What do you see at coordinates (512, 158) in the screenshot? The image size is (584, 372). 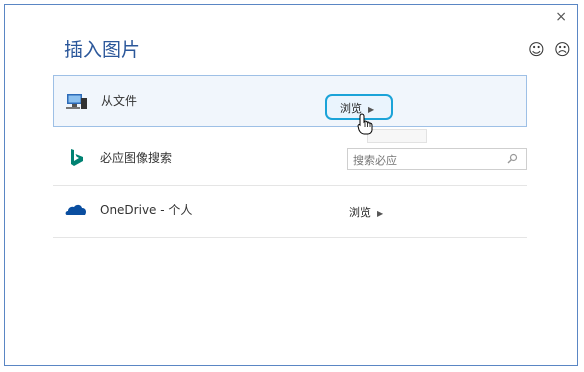 I see `search-icon` at bounding box center [512, 158].